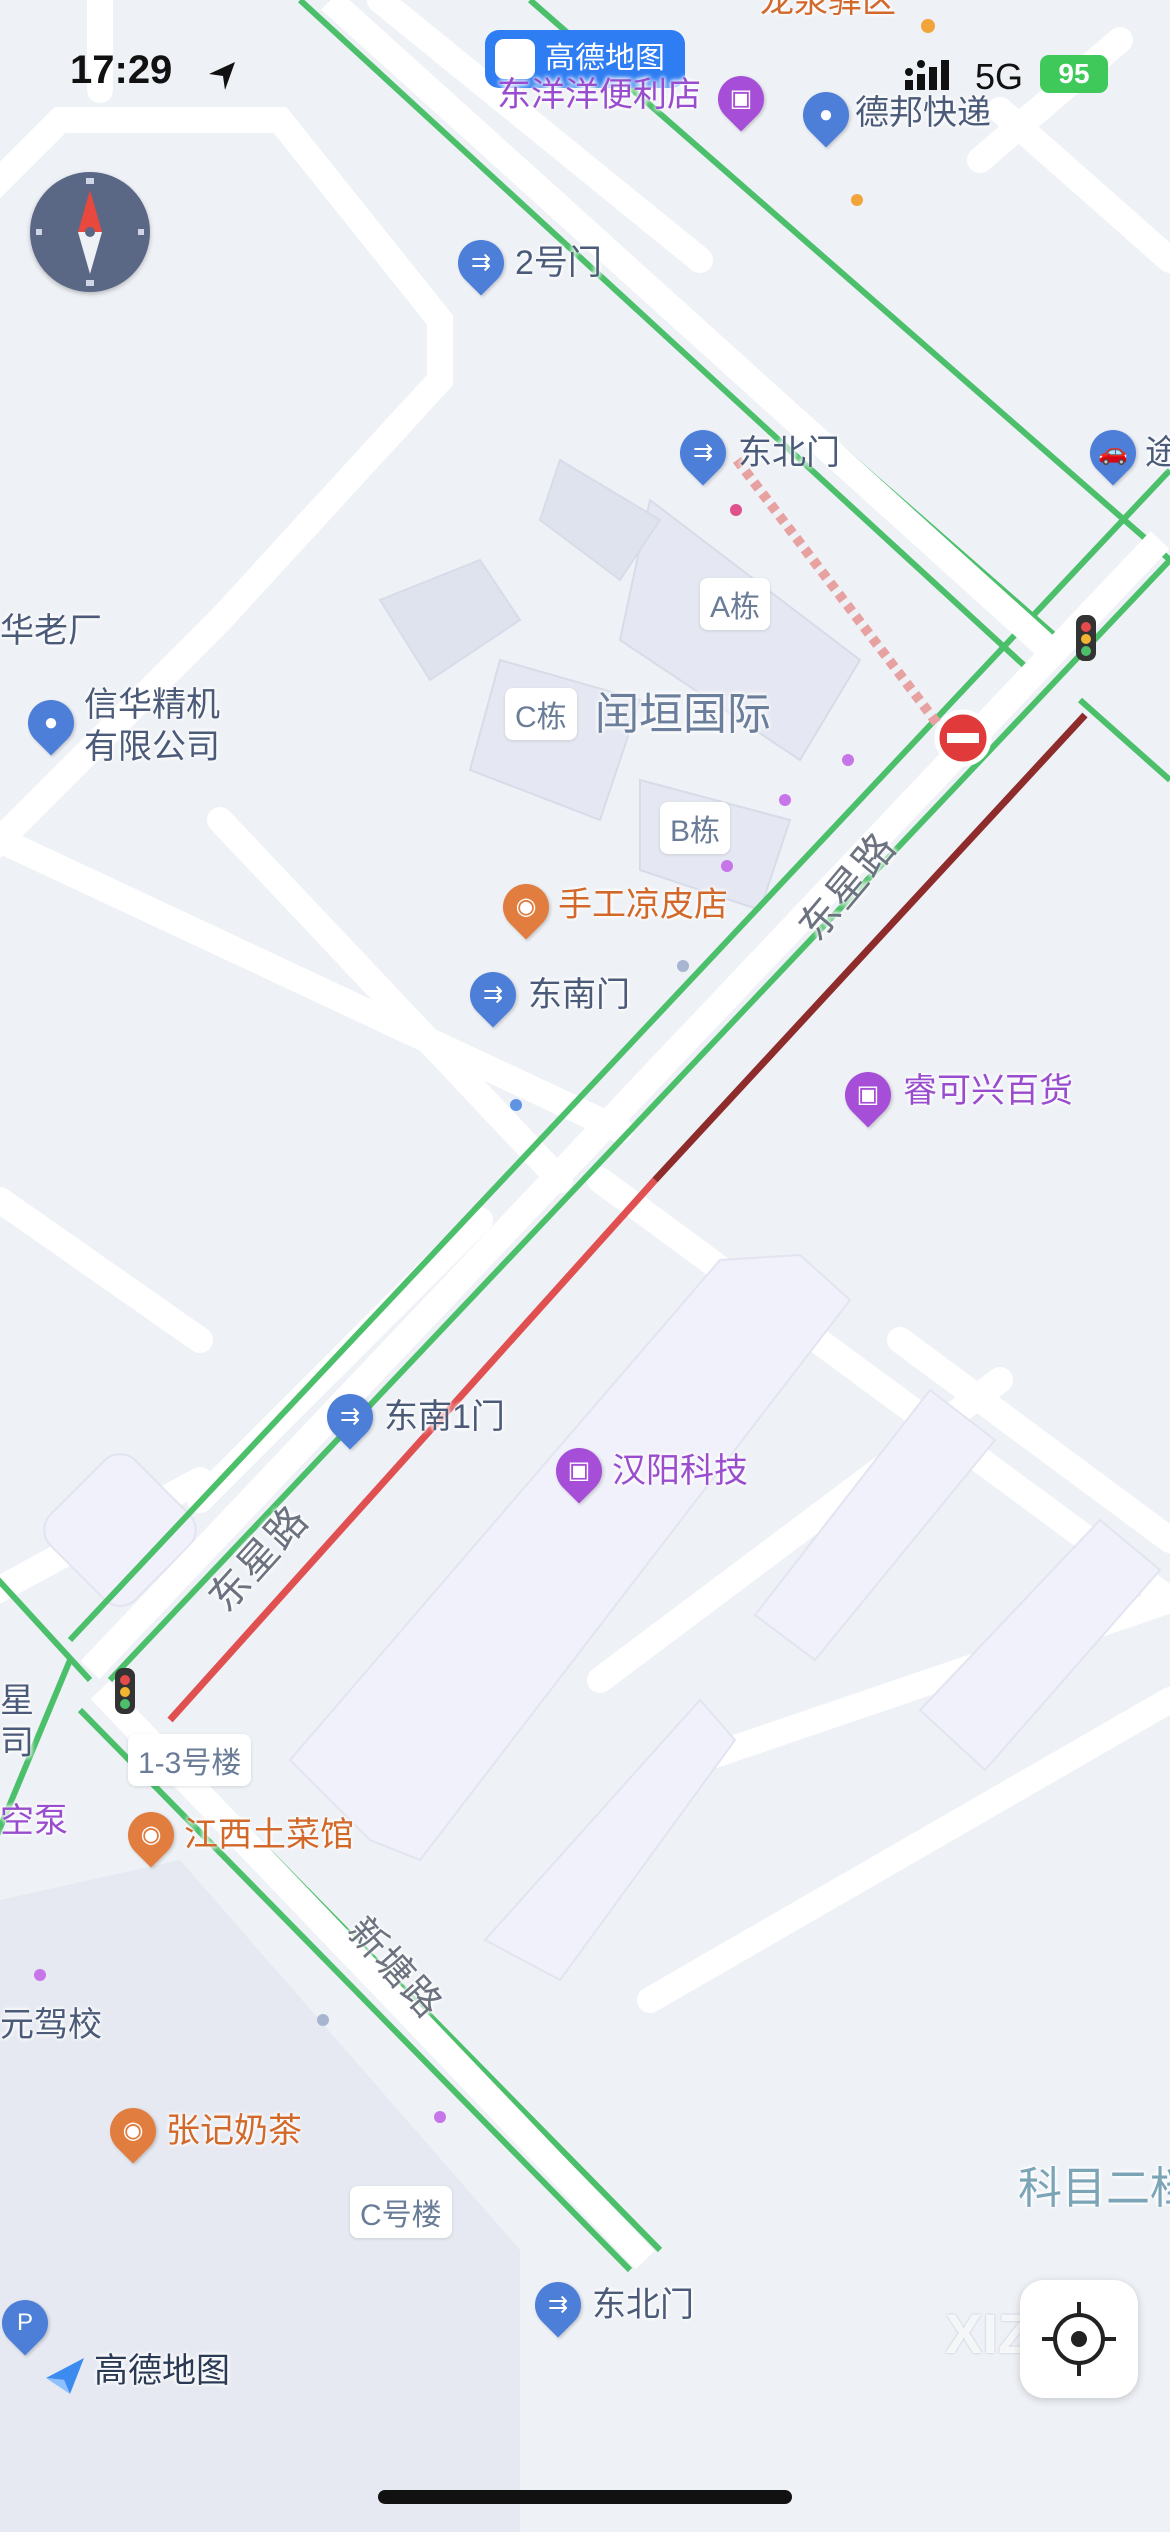 The height and width of the screenshot is (2532, 1170). What do you see at coordinates (51, 2025) in the screenshot?
I see `poi-driving-school: 元驾校` at bounding box center [51, 2025].